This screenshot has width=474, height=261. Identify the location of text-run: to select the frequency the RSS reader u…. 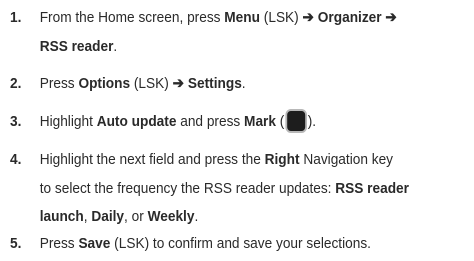
(187, 188).